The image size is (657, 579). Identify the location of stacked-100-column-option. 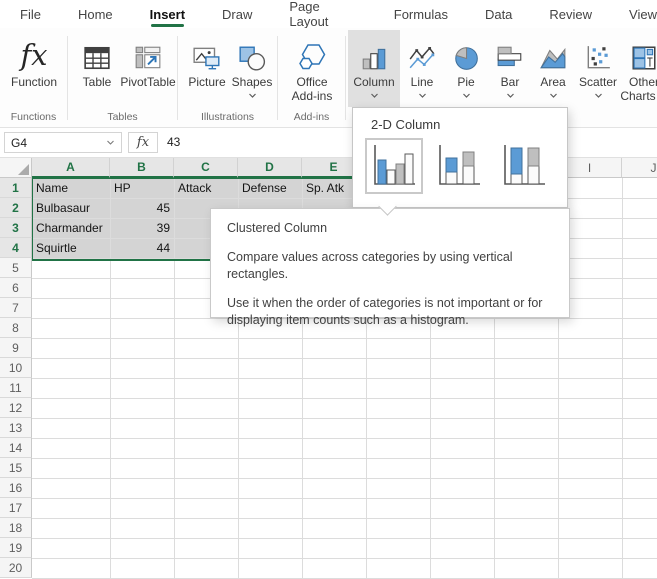
(524, 166).